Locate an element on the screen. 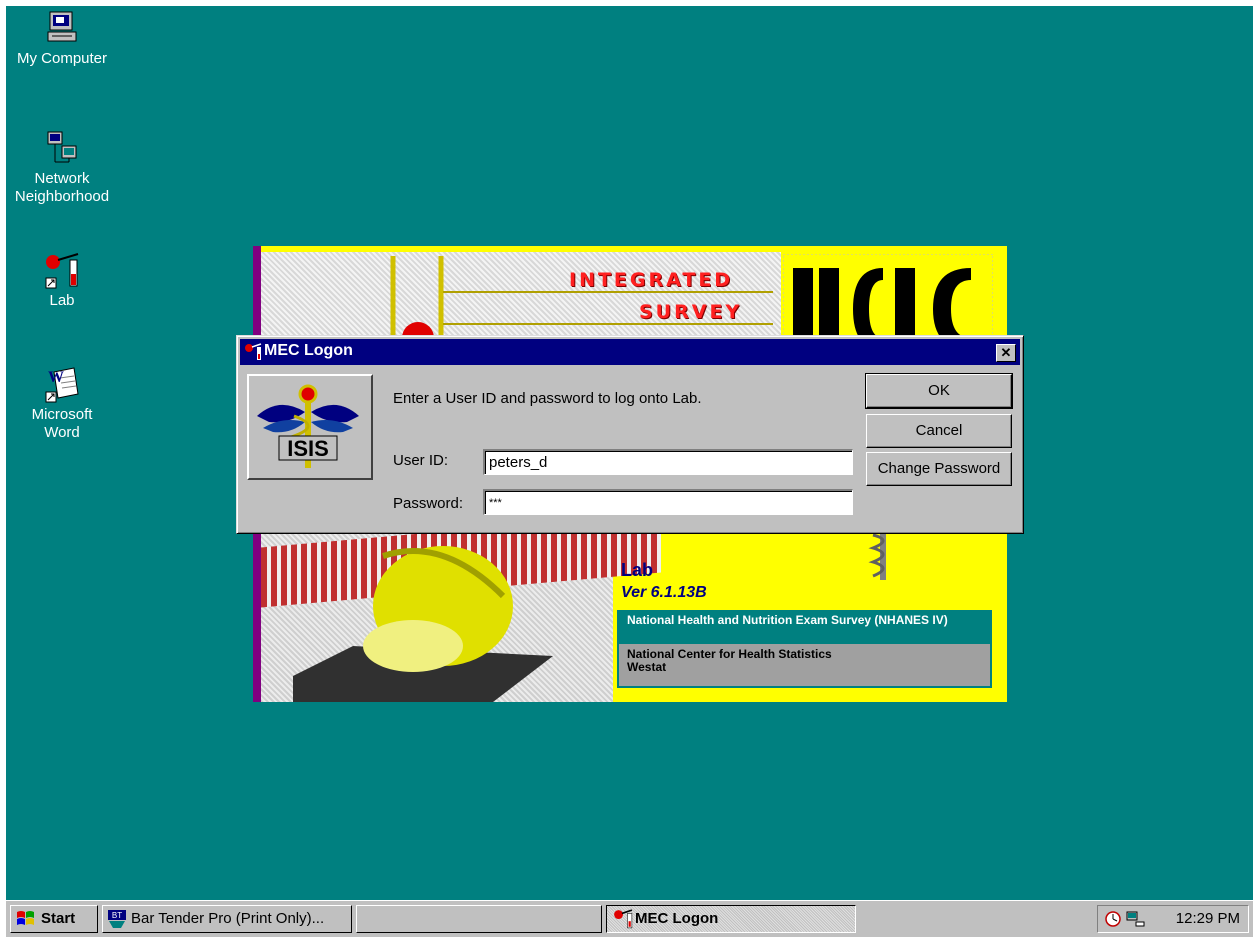 This screenshot has width=1253, height=937. clock: 12:29 PM is located at coordinates (1208, 919).